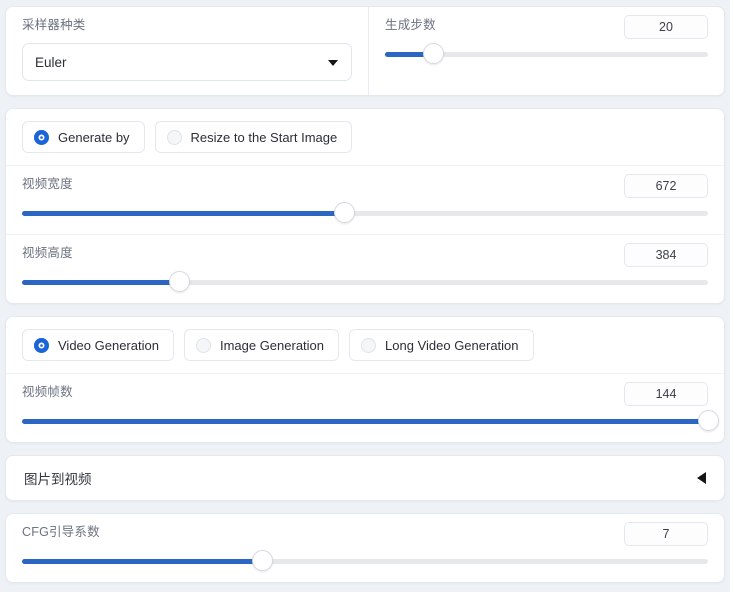 The image size is (730, 592). What do you see at coordinates (365, 408) in the screenshot?
I see `video-frames-row: 视频帧数 144` at bounding box center [365, 408].